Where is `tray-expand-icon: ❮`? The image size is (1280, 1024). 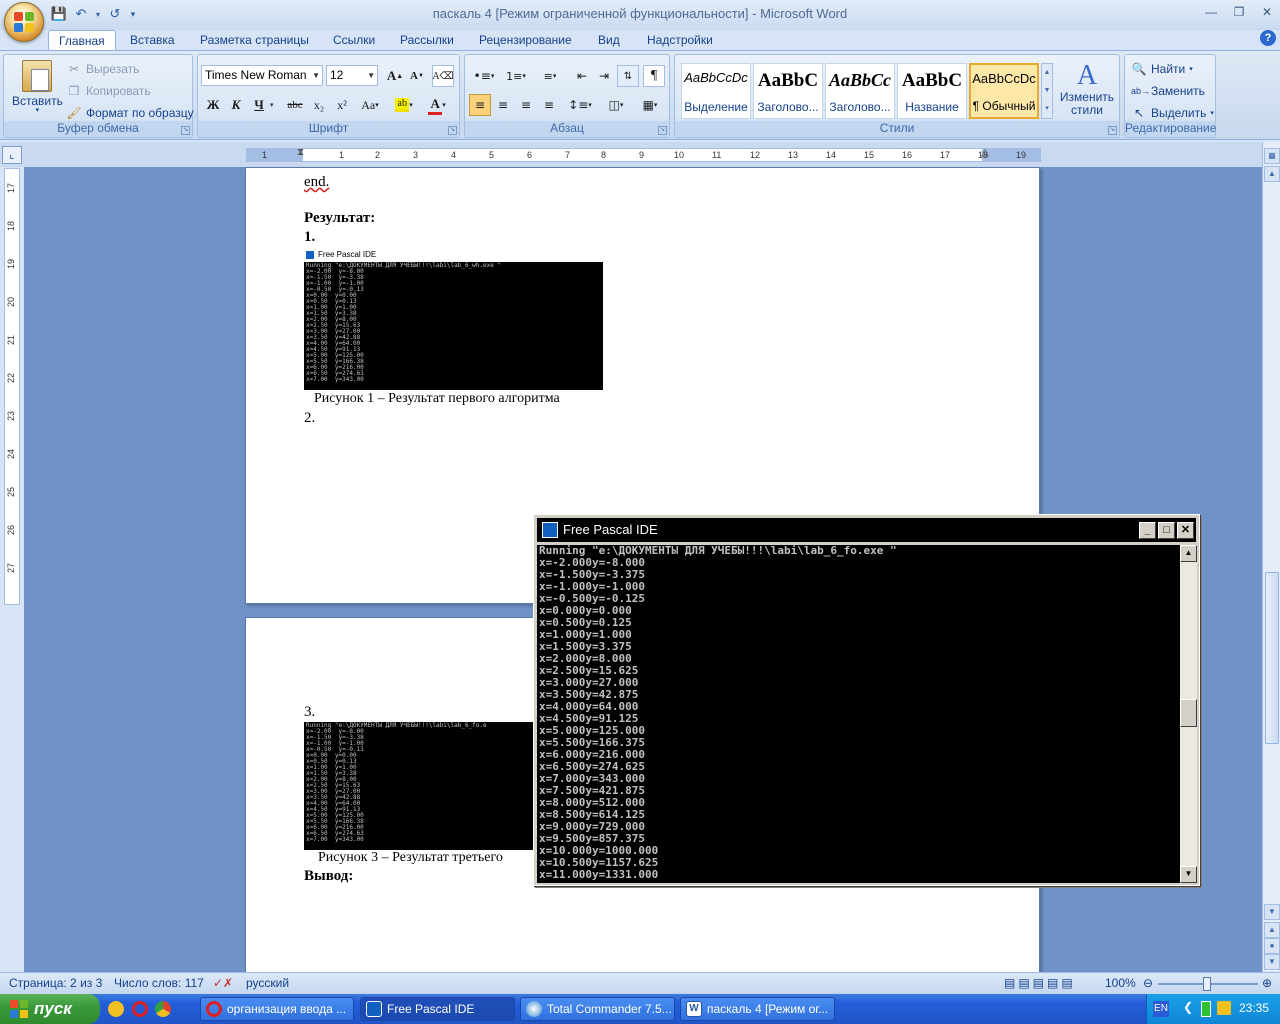 tray-expand-icon: ❮ is located at coordinates (1188, 1007).